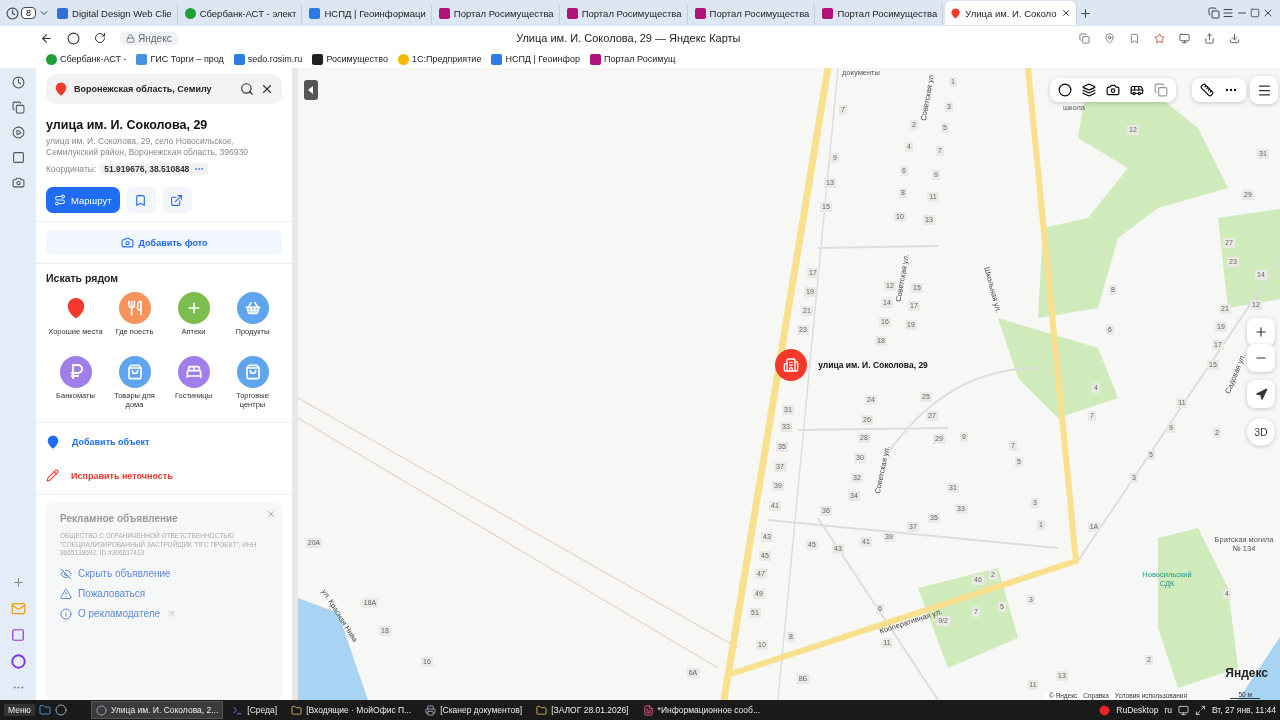 The height and width of the screenshot is (720, 1280). Describe the element at coordinates (1109, 38) in the screenshot. I see `location-icon` at that location.